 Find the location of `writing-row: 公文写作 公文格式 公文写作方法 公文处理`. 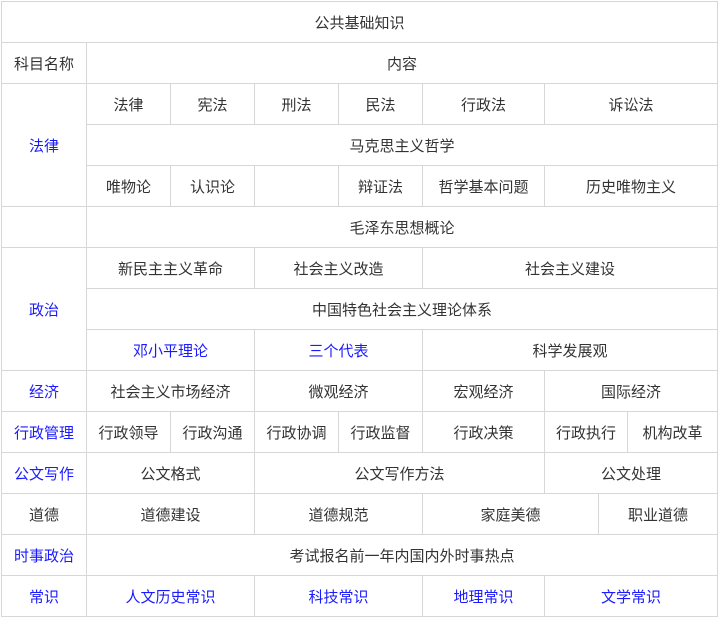

writing-row: 公文写作 公文格式 公文写作方法 公文处理 is located at coordinates (359, 473).